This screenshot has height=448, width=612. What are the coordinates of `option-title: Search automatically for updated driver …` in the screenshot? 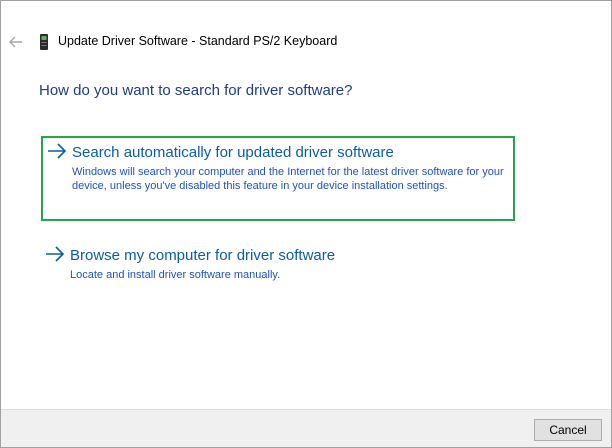 It's located at (233, 152).